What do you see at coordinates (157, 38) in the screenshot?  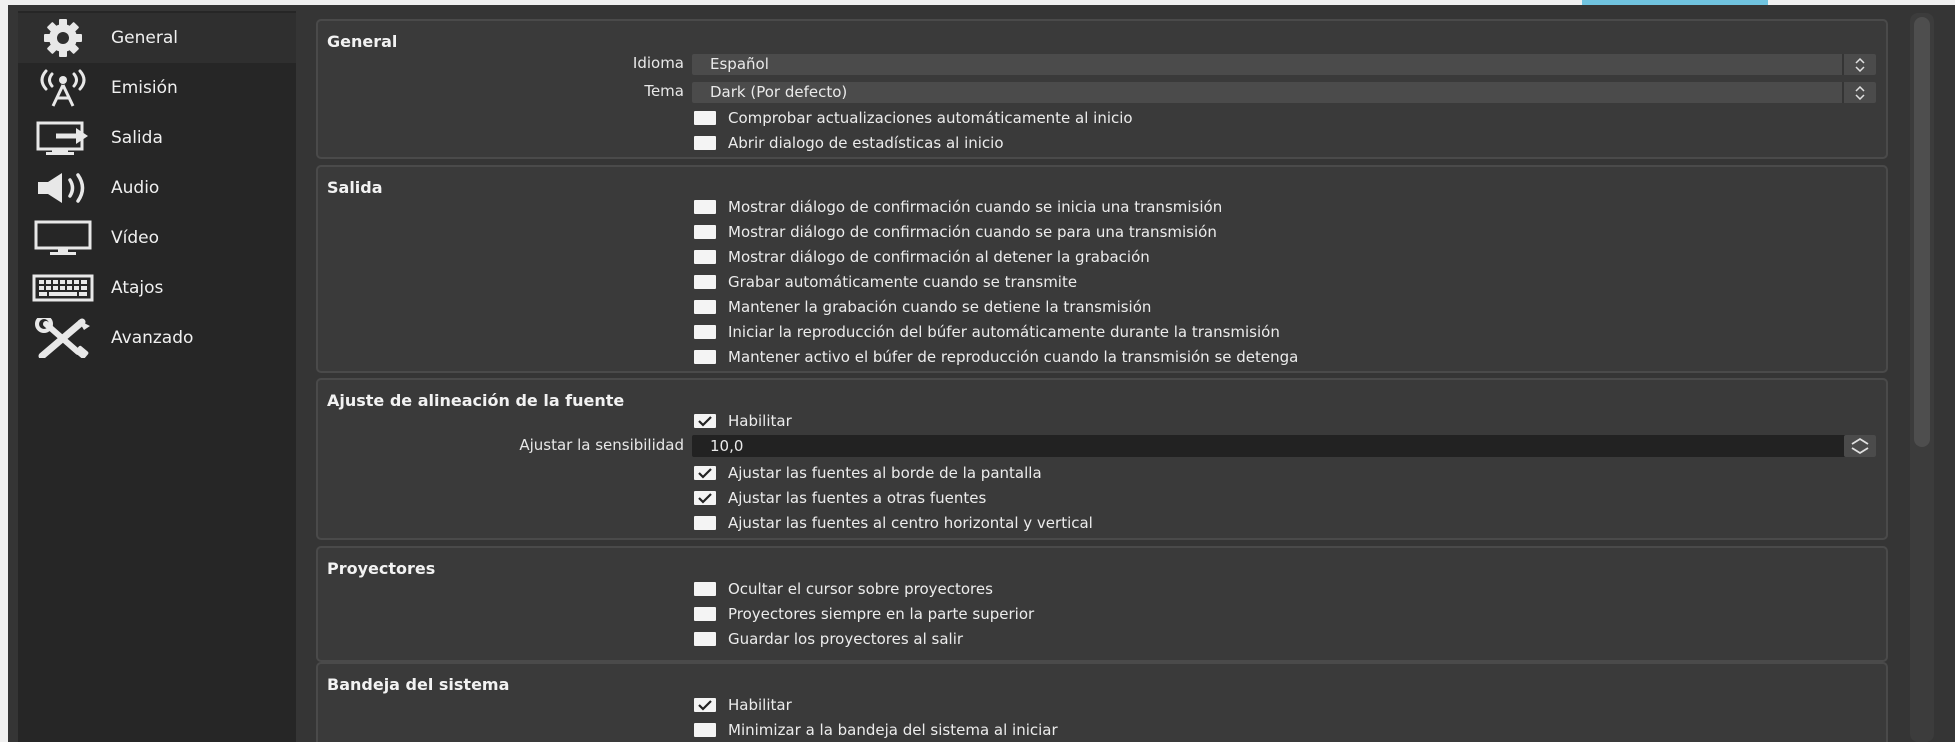 I see `sidebar-item-general: General` at bounding box center [157, 38].